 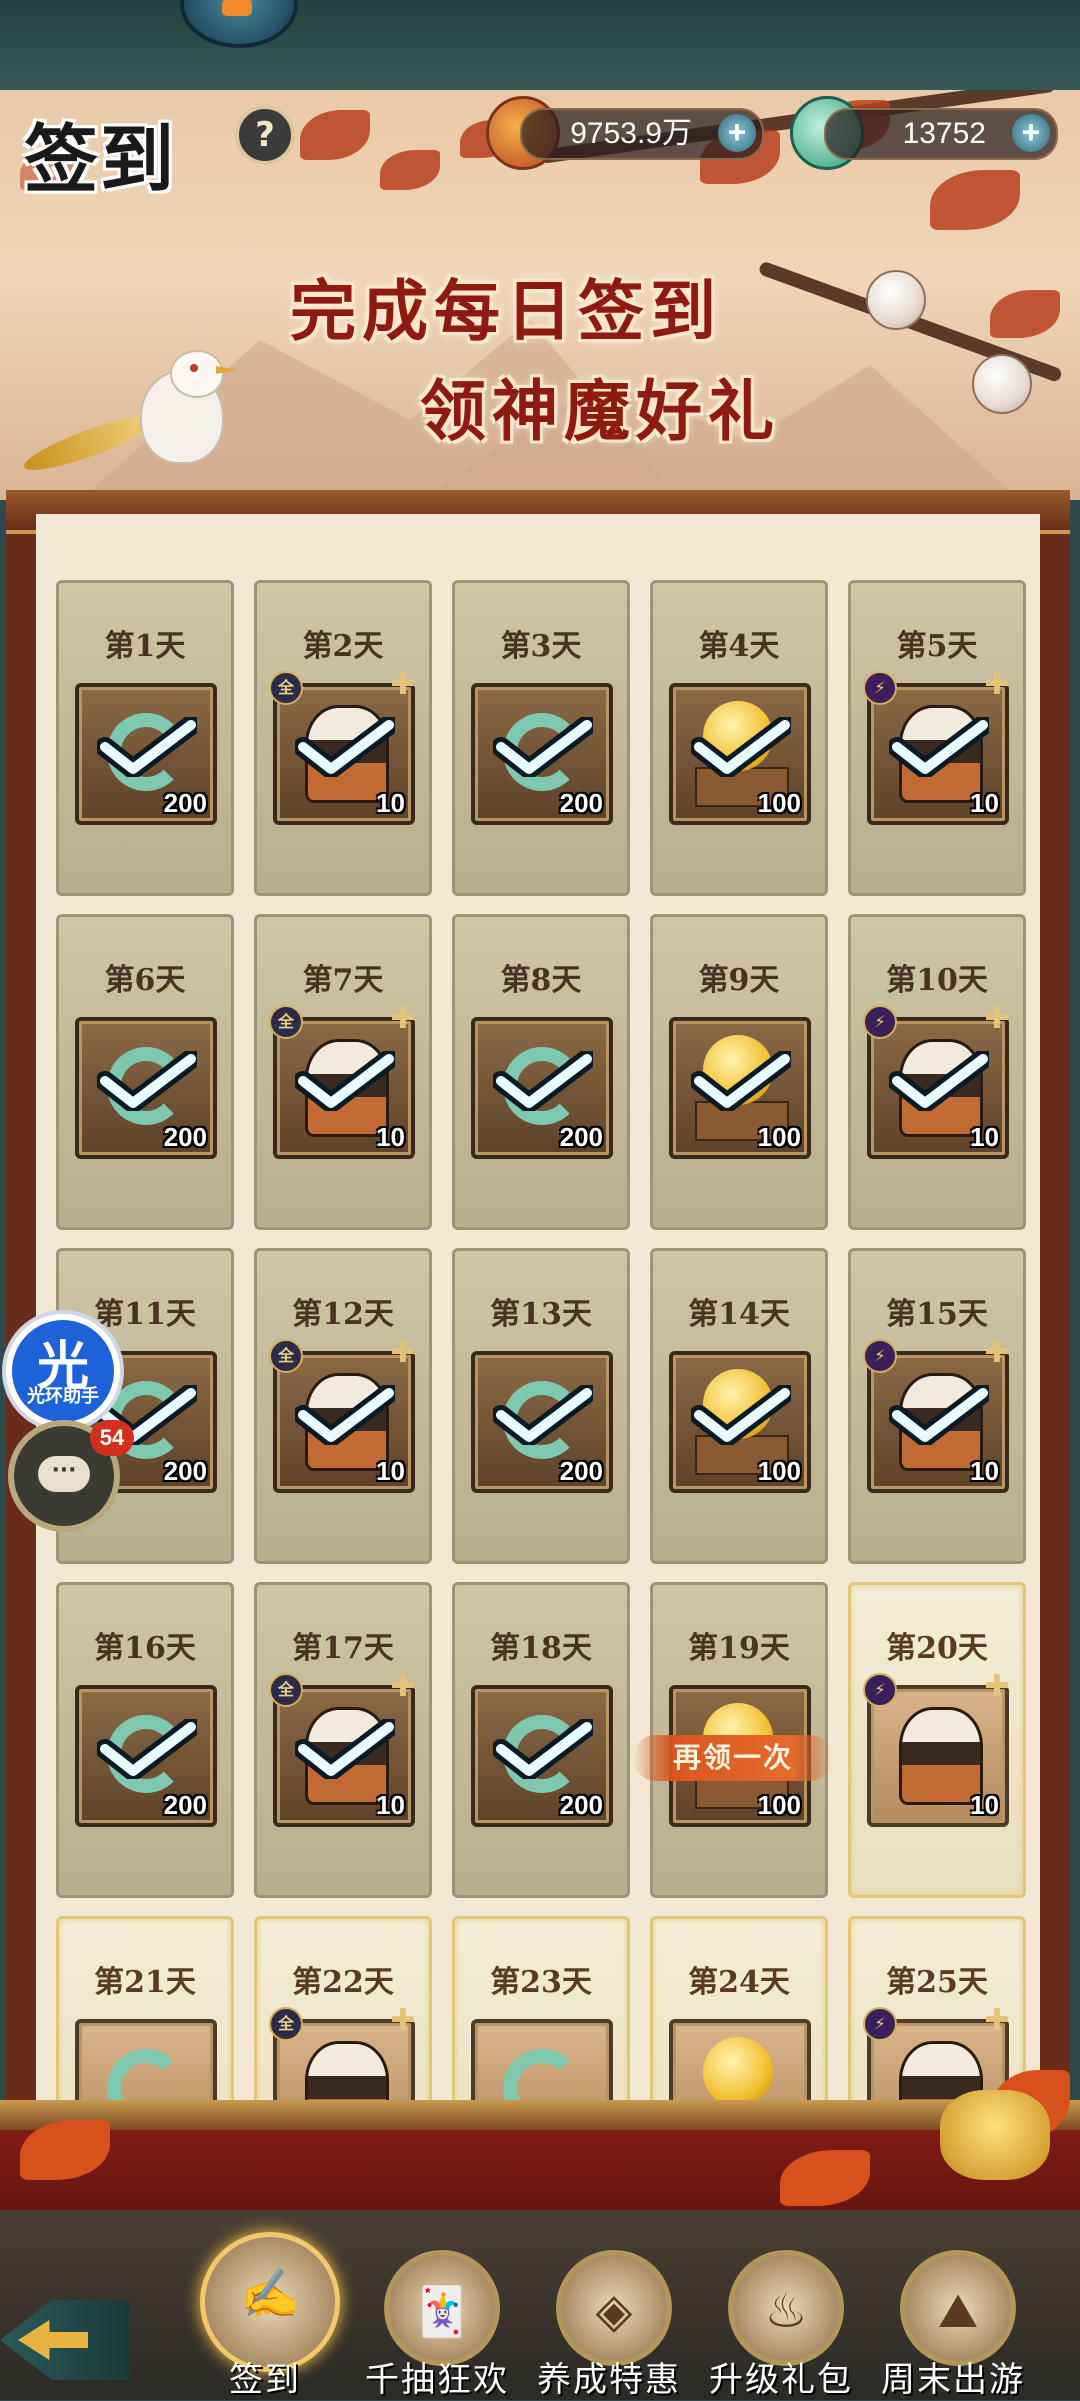 What do you see at coordinates (739, 2008) in the screenshot?
I see `day-card: 第24天` at bounding box center [739, 2008].